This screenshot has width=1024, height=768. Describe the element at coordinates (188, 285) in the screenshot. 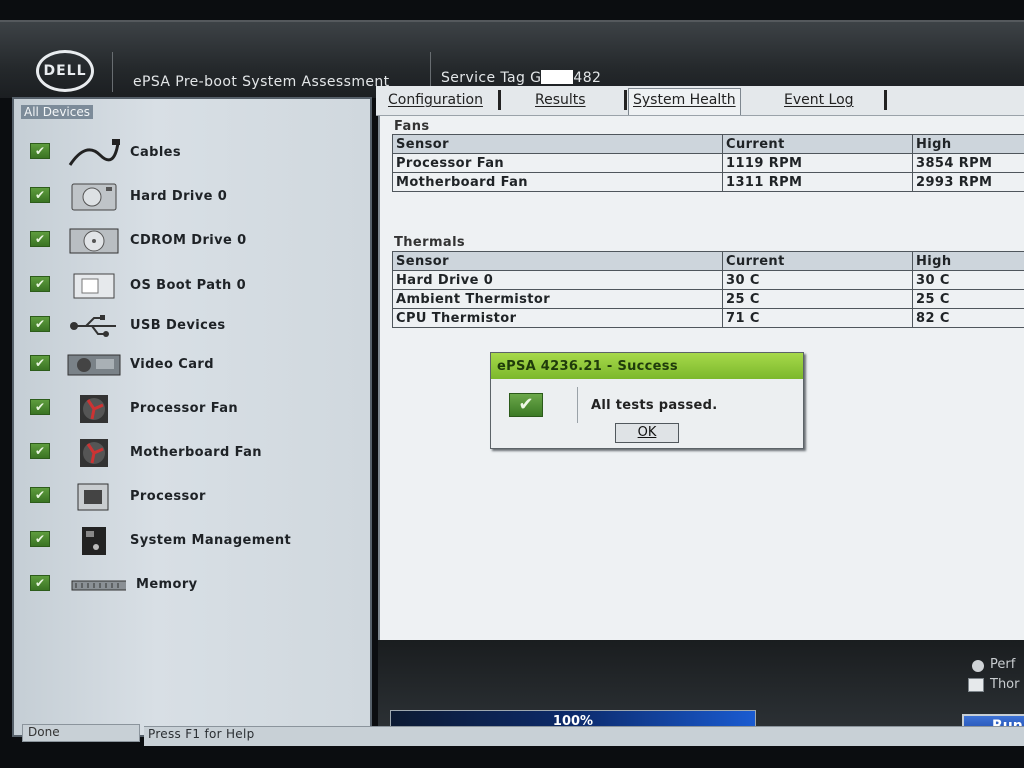

I see `device-label: OS Boot Path 0` at that location.